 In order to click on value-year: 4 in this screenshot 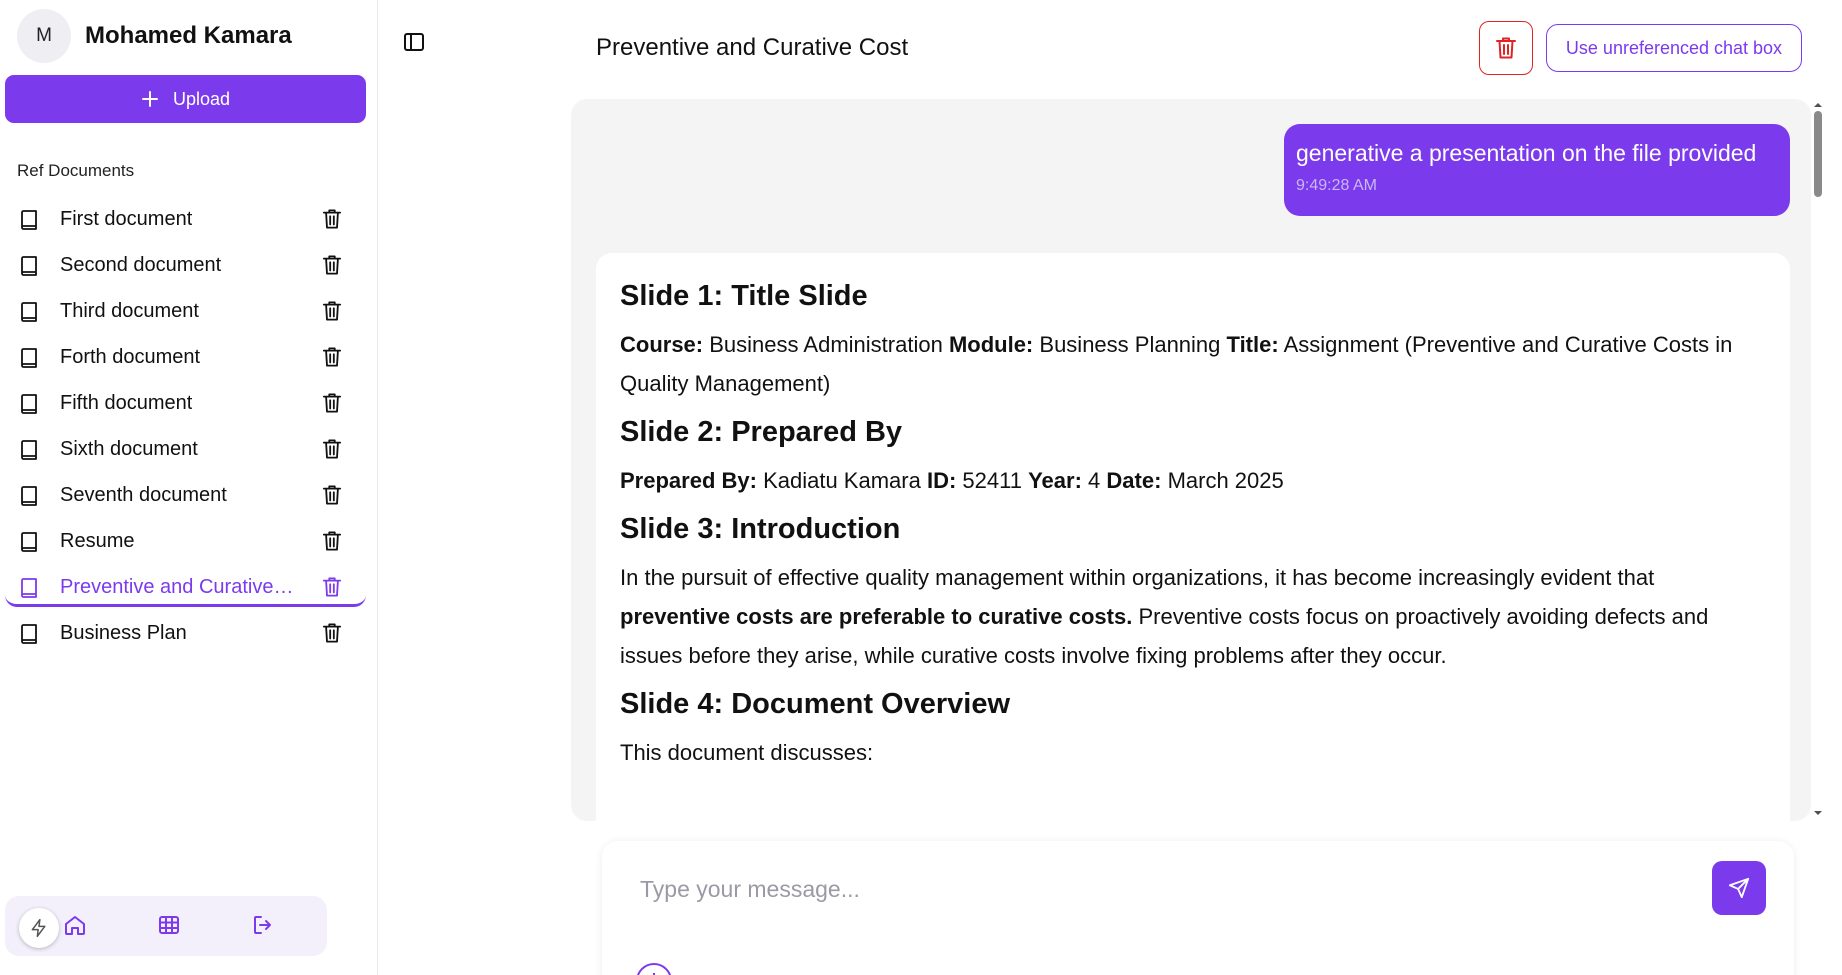, I will do `click(1094, 480)`.